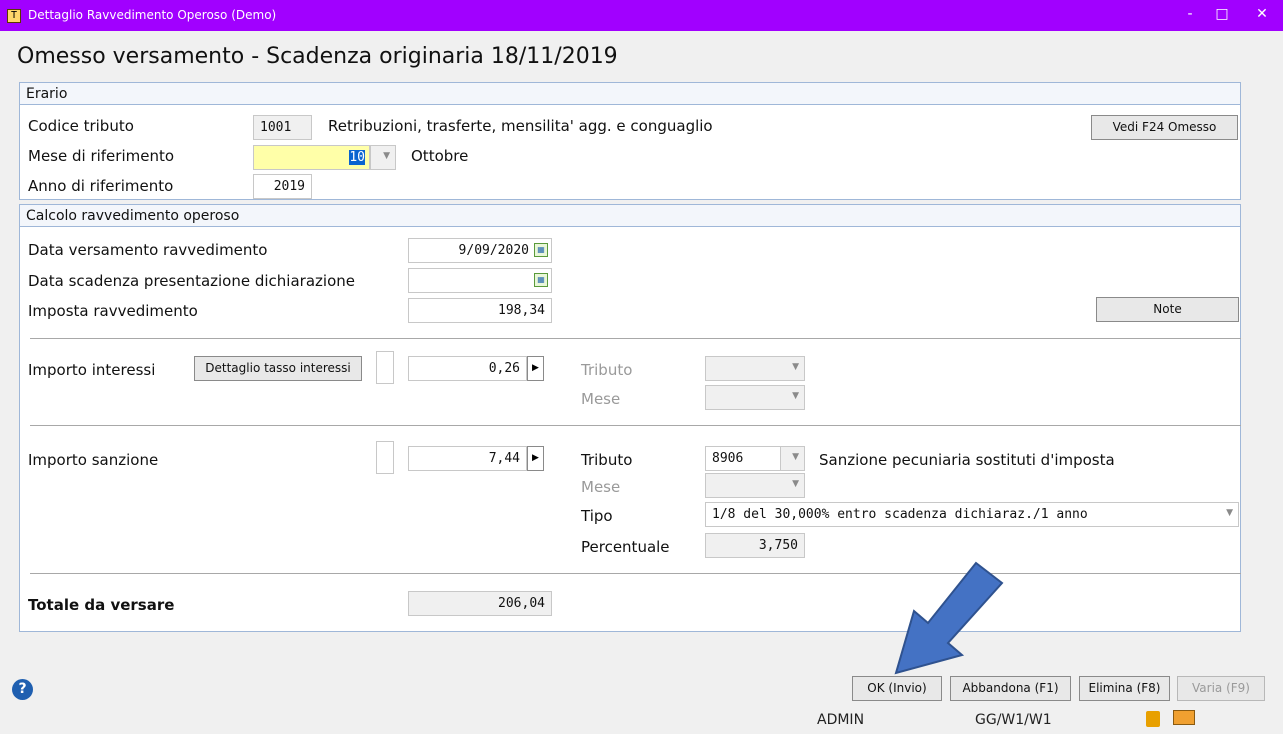 Image resolution: width=1283 pixels, height=734 pixels. I want to click on sanzione-mese-dropdown: ▼, so click(755, 485).